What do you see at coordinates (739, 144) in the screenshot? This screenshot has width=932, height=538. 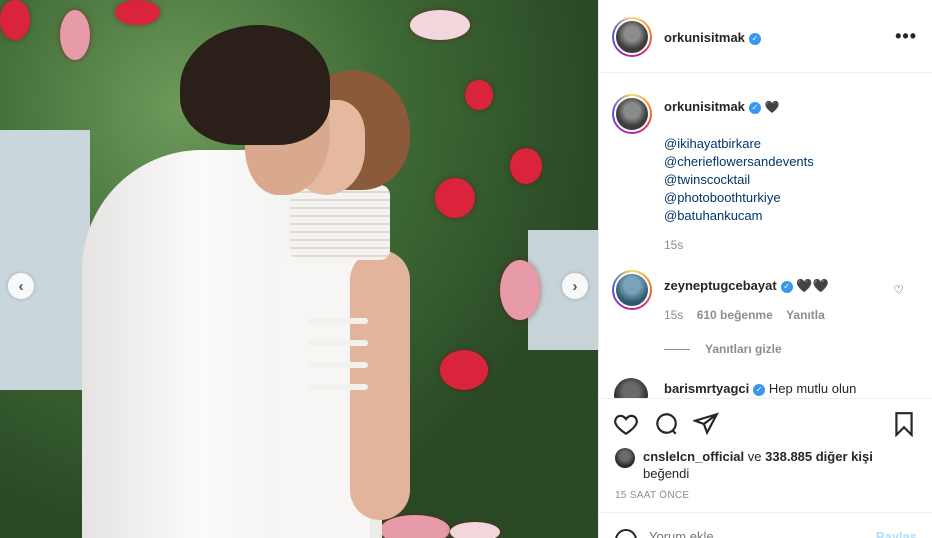 I see `mention-link: @ikihayatbirkare` at bounding box center [739, 144].